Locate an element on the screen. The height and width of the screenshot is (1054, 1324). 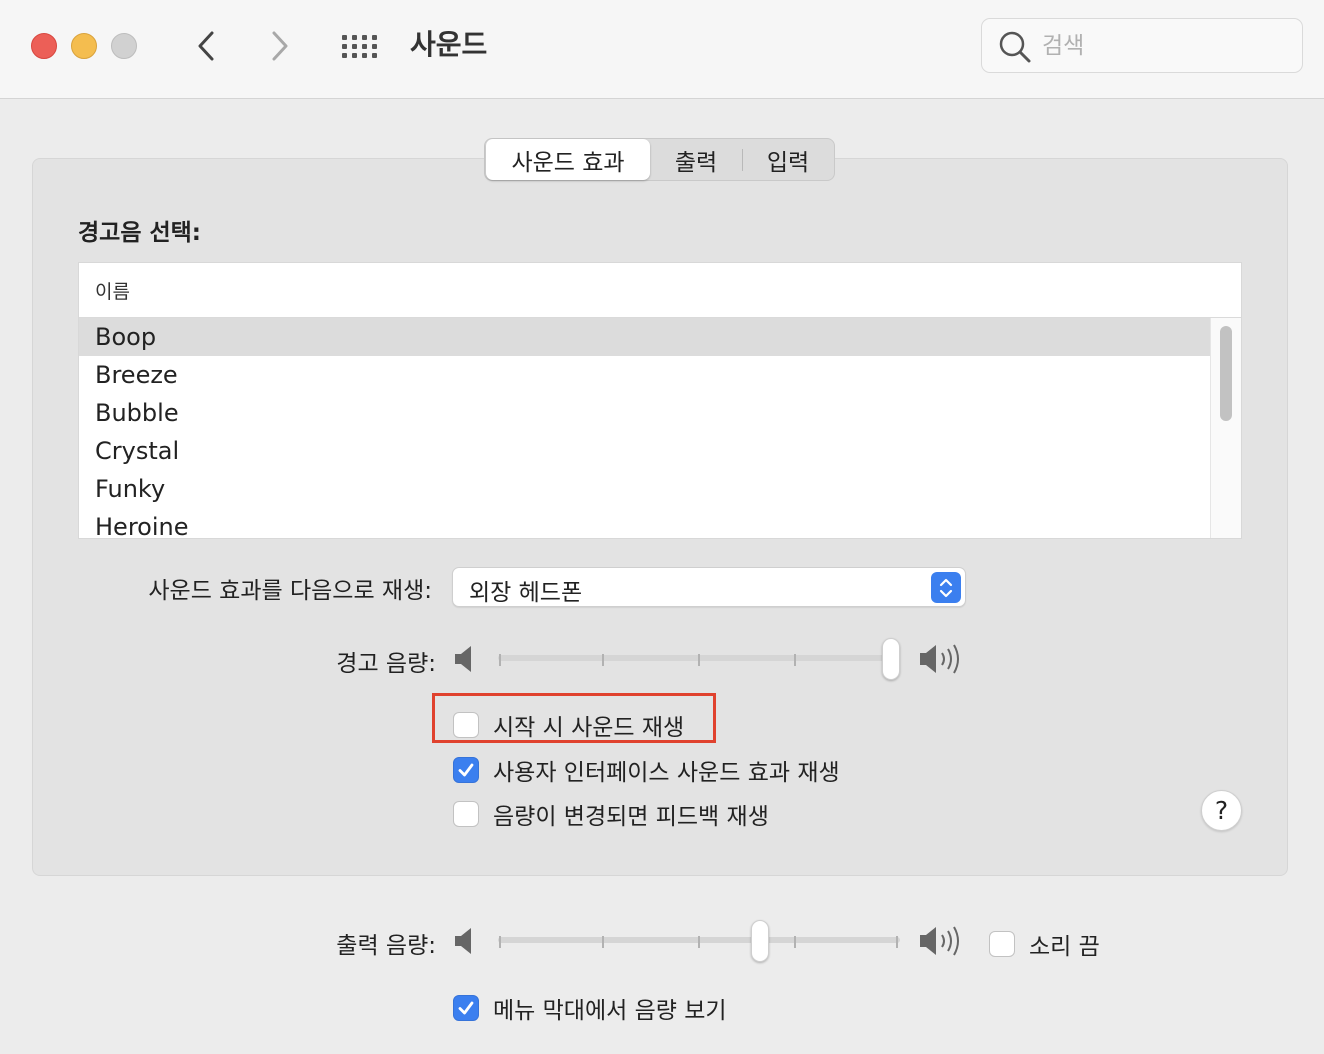
list-item: Heroine is located at coordinates (645, 523).